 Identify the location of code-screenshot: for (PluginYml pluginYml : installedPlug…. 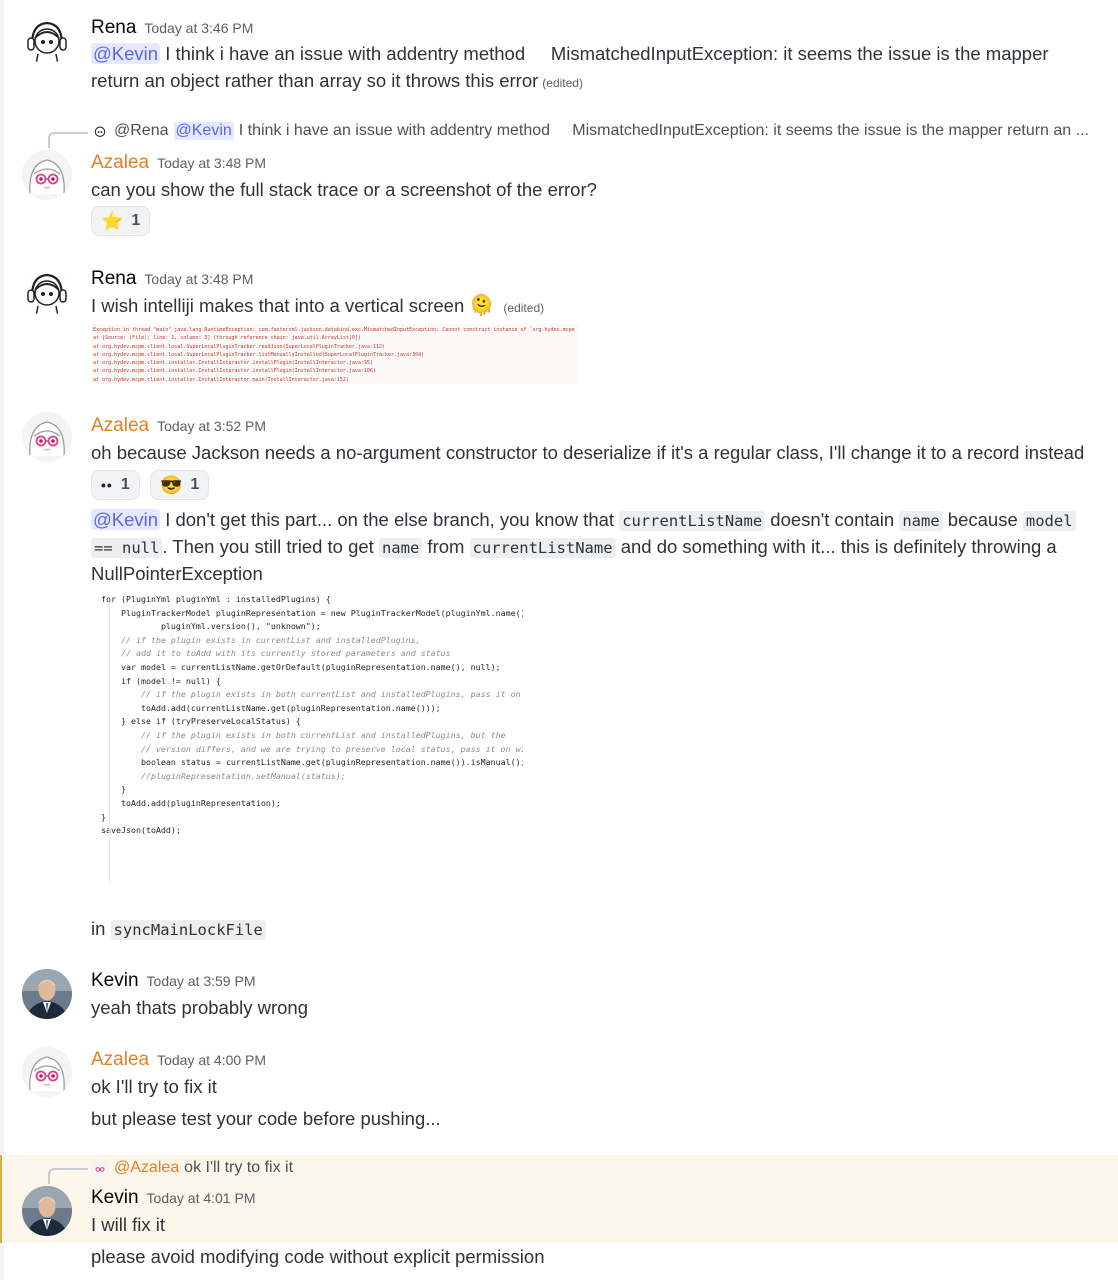
(307, 750).